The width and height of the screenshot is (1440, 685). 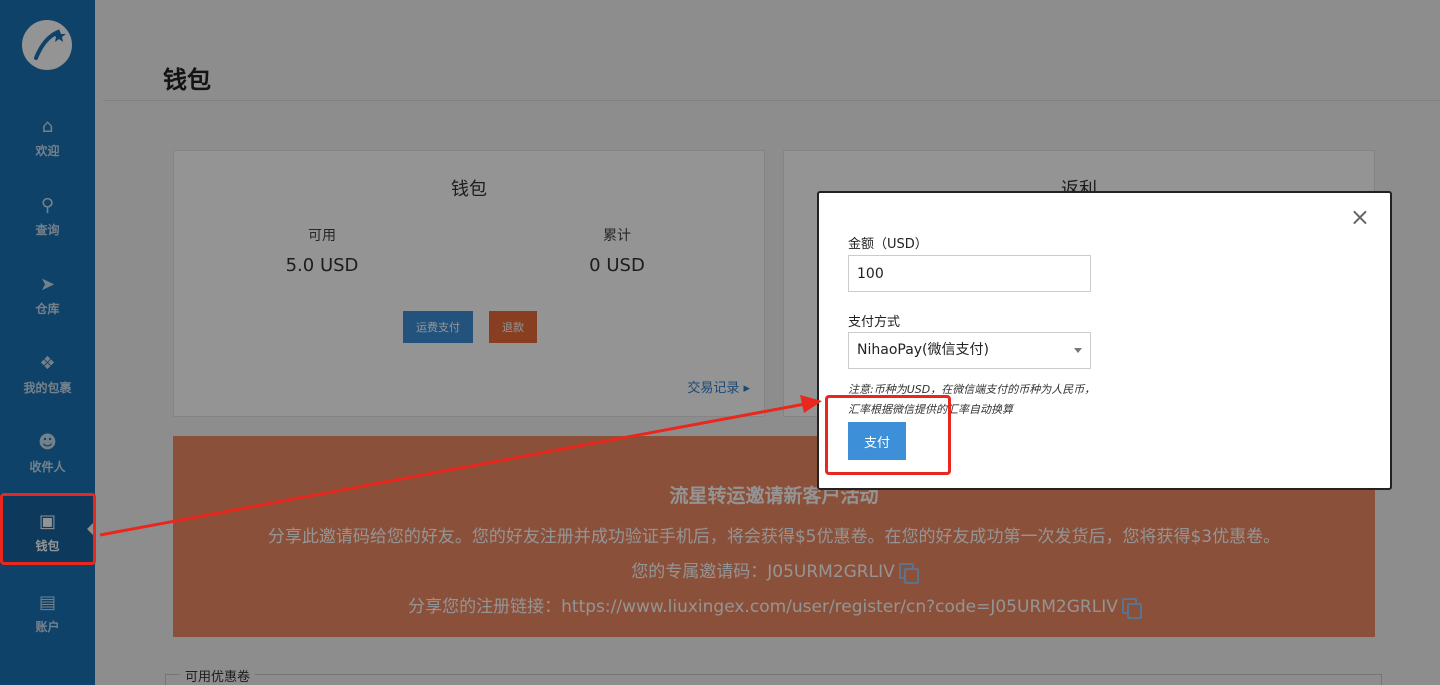 I want to click on amount-label: 金额（USD）, so click(x=888, y=244).